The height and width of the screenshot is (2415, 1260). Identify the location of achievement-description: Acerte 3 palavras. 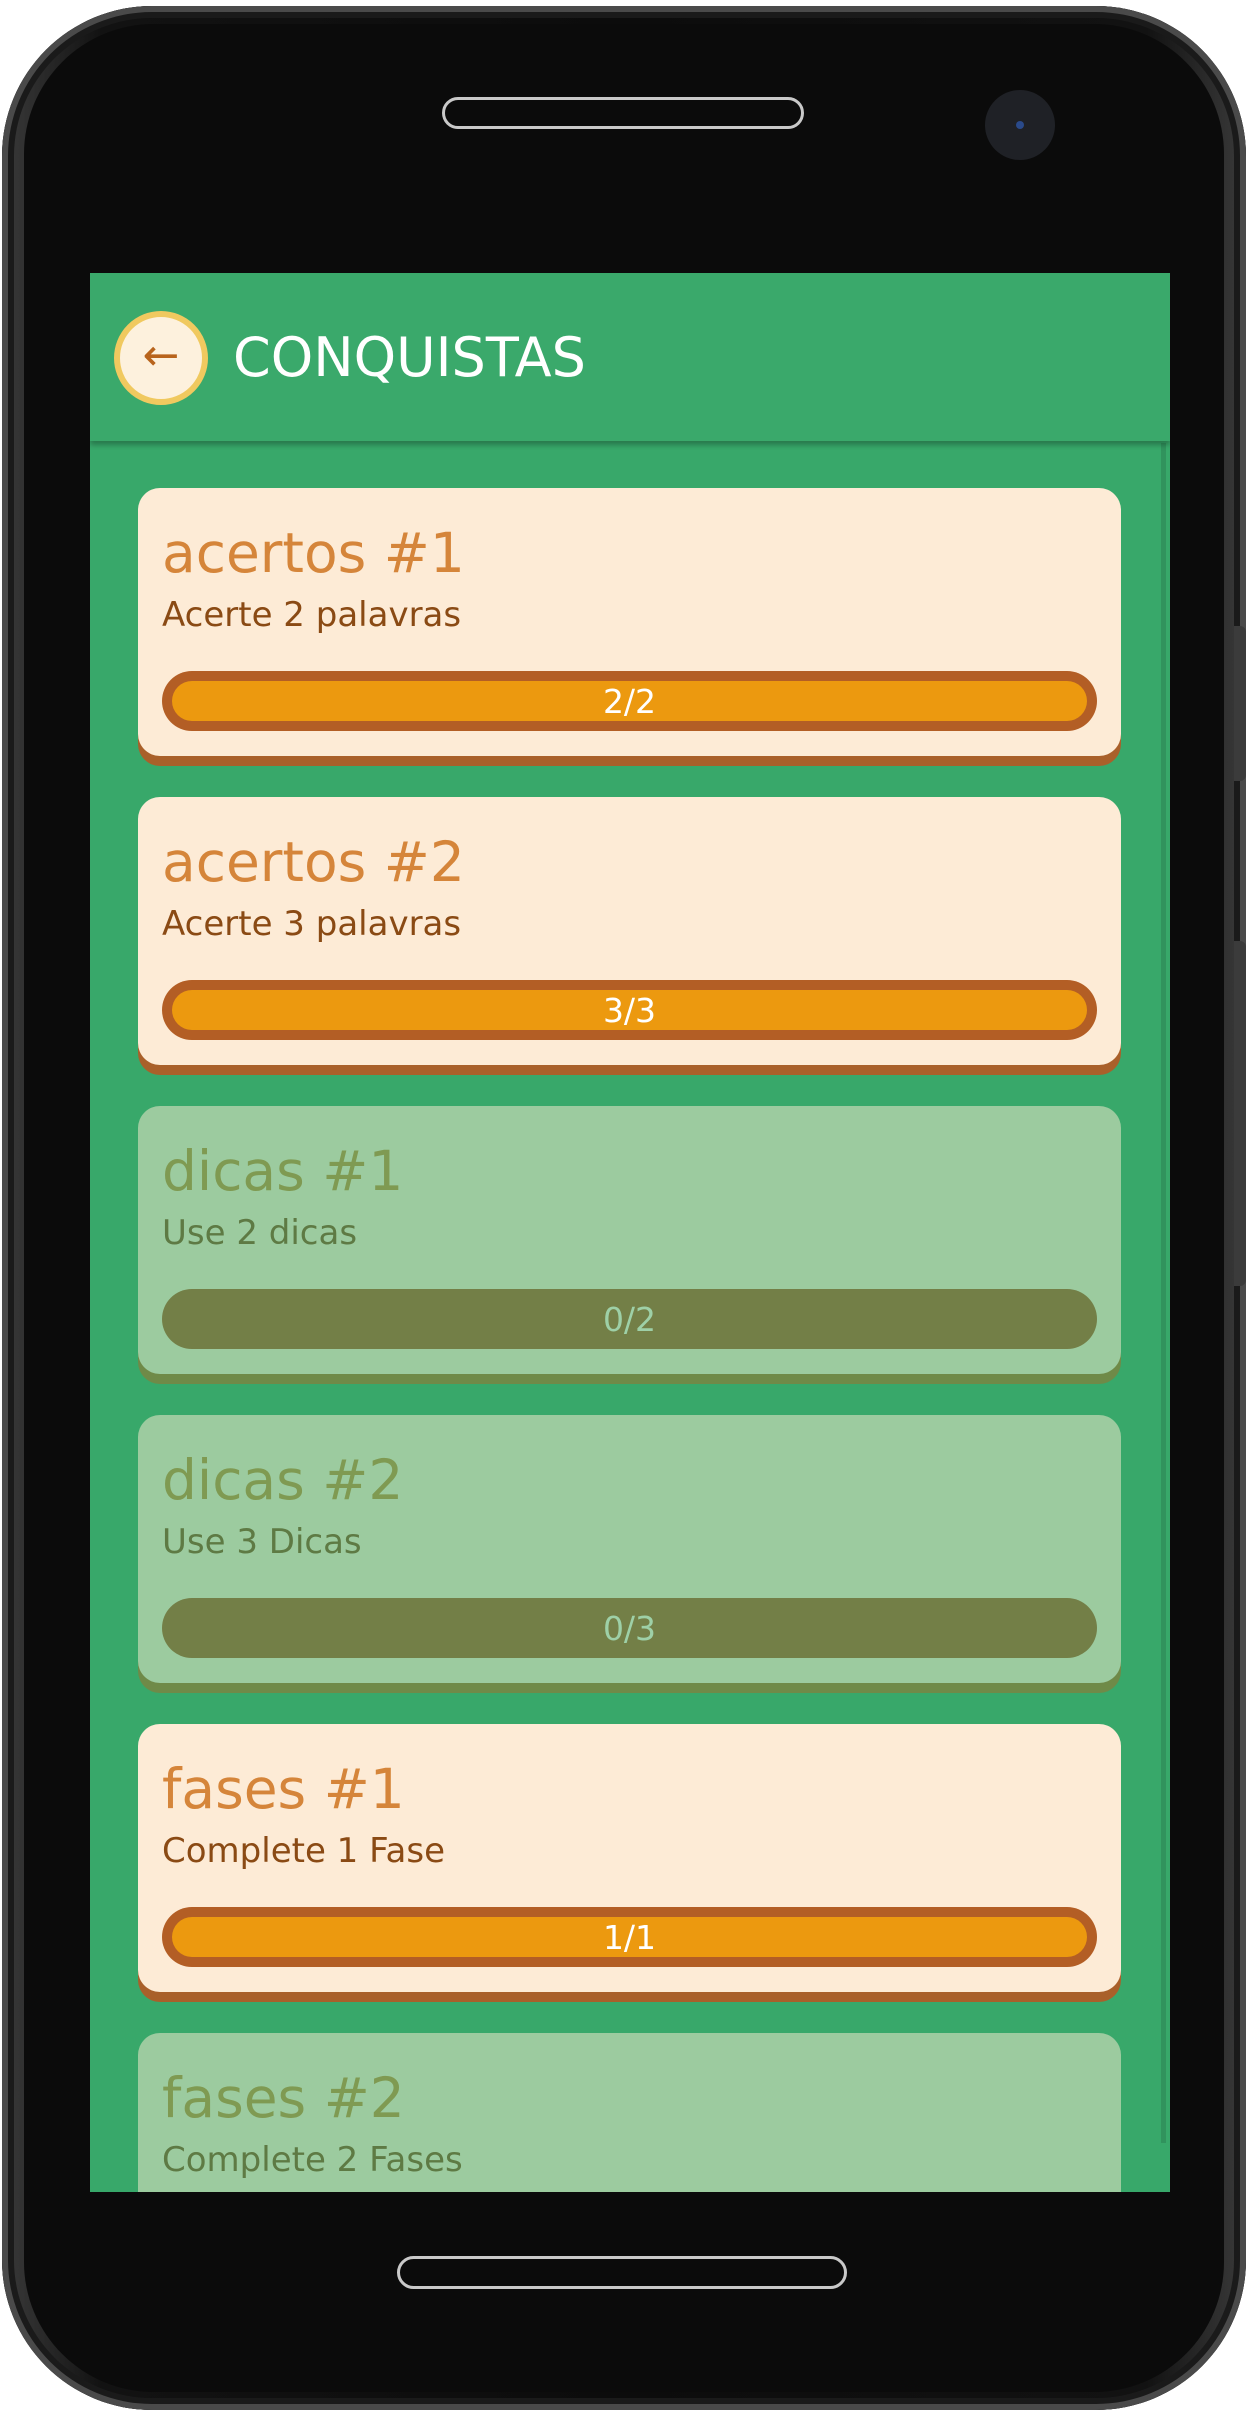
(312, 924).